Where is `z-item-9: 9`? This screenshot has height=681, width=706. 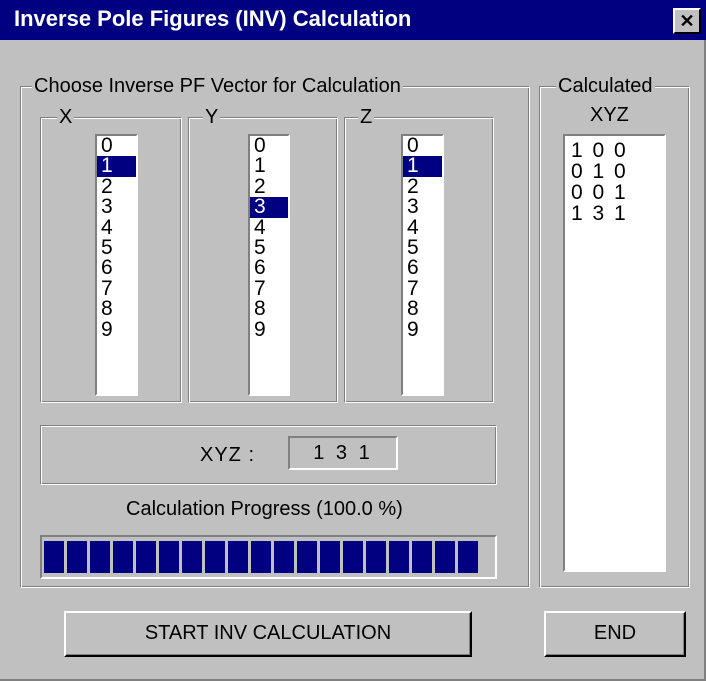
z-item-9: 9 is located at coordinates (422, 329).